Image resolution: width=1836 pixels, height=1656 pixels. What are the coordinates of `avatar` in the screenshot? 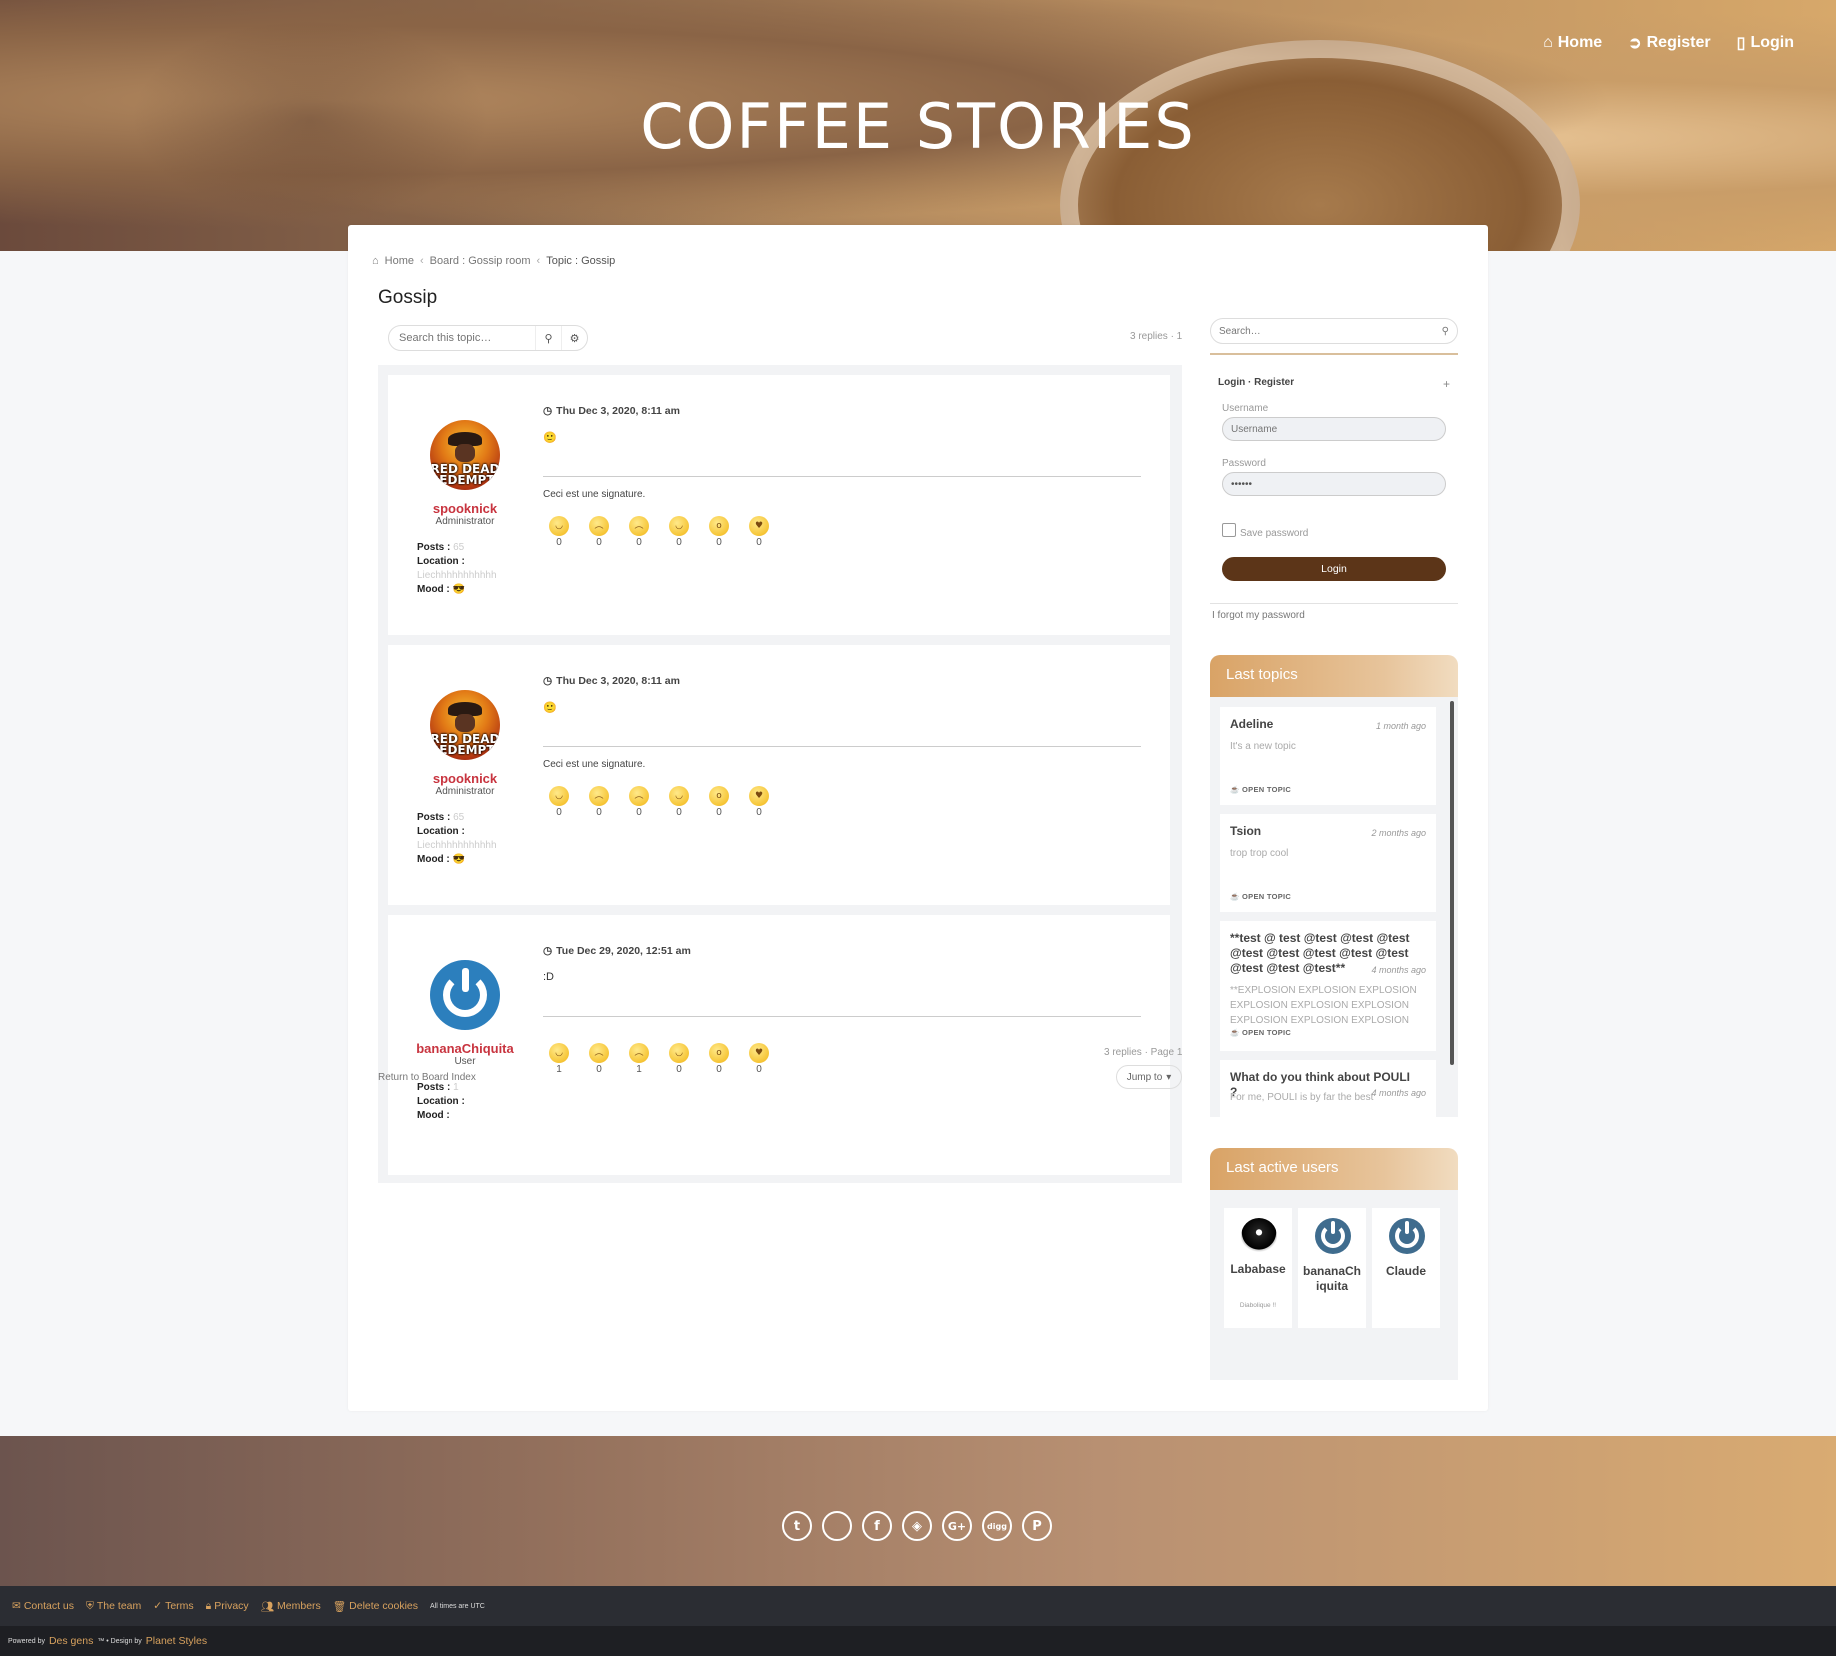 It's located at (465, 995).